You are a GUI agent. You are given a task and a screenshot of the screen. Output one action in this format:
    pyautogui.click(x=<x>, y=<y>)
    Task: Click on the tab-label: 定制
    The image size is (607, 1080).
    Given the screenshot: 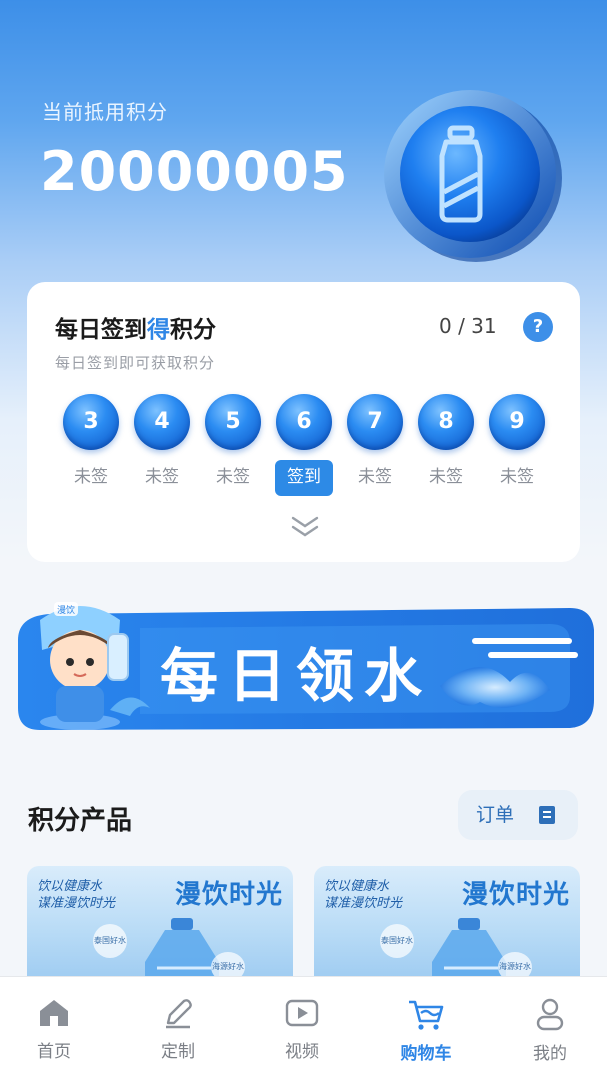 What is the action you would take?
    pyautogui.click(x=178, y=1052)
    